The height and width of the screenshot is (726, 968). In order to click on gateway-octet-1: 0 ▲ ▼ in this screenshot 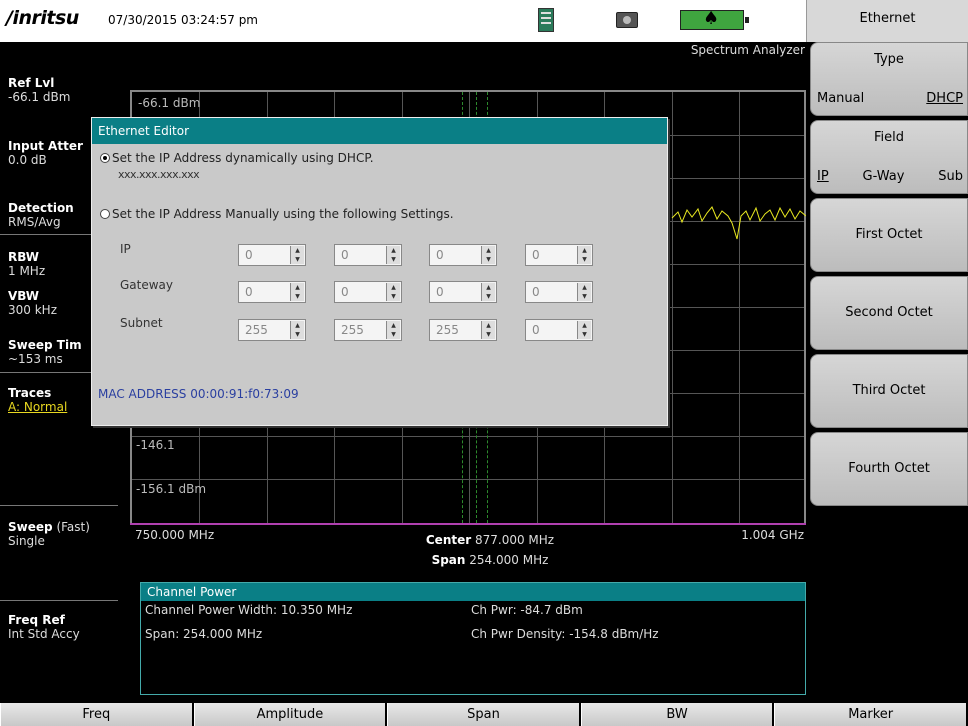, I will do `click(272, 292)`.